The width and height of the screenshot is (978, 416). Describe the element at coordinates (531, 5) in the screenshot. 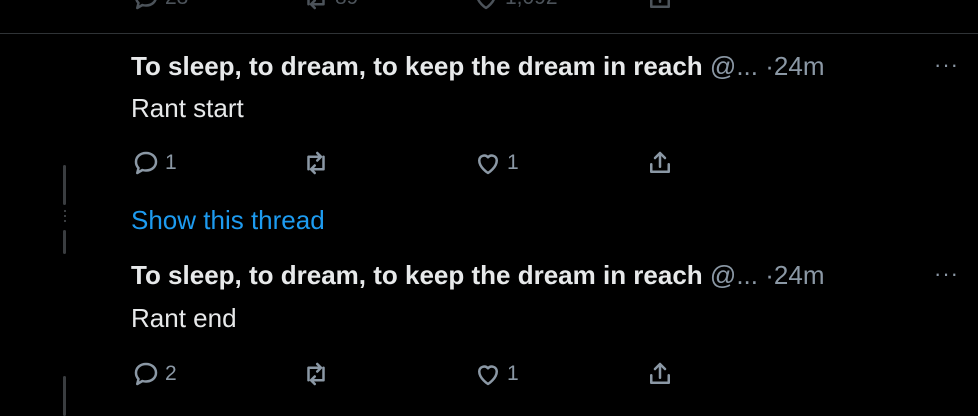

I see `like-count: 1,092` at that location.